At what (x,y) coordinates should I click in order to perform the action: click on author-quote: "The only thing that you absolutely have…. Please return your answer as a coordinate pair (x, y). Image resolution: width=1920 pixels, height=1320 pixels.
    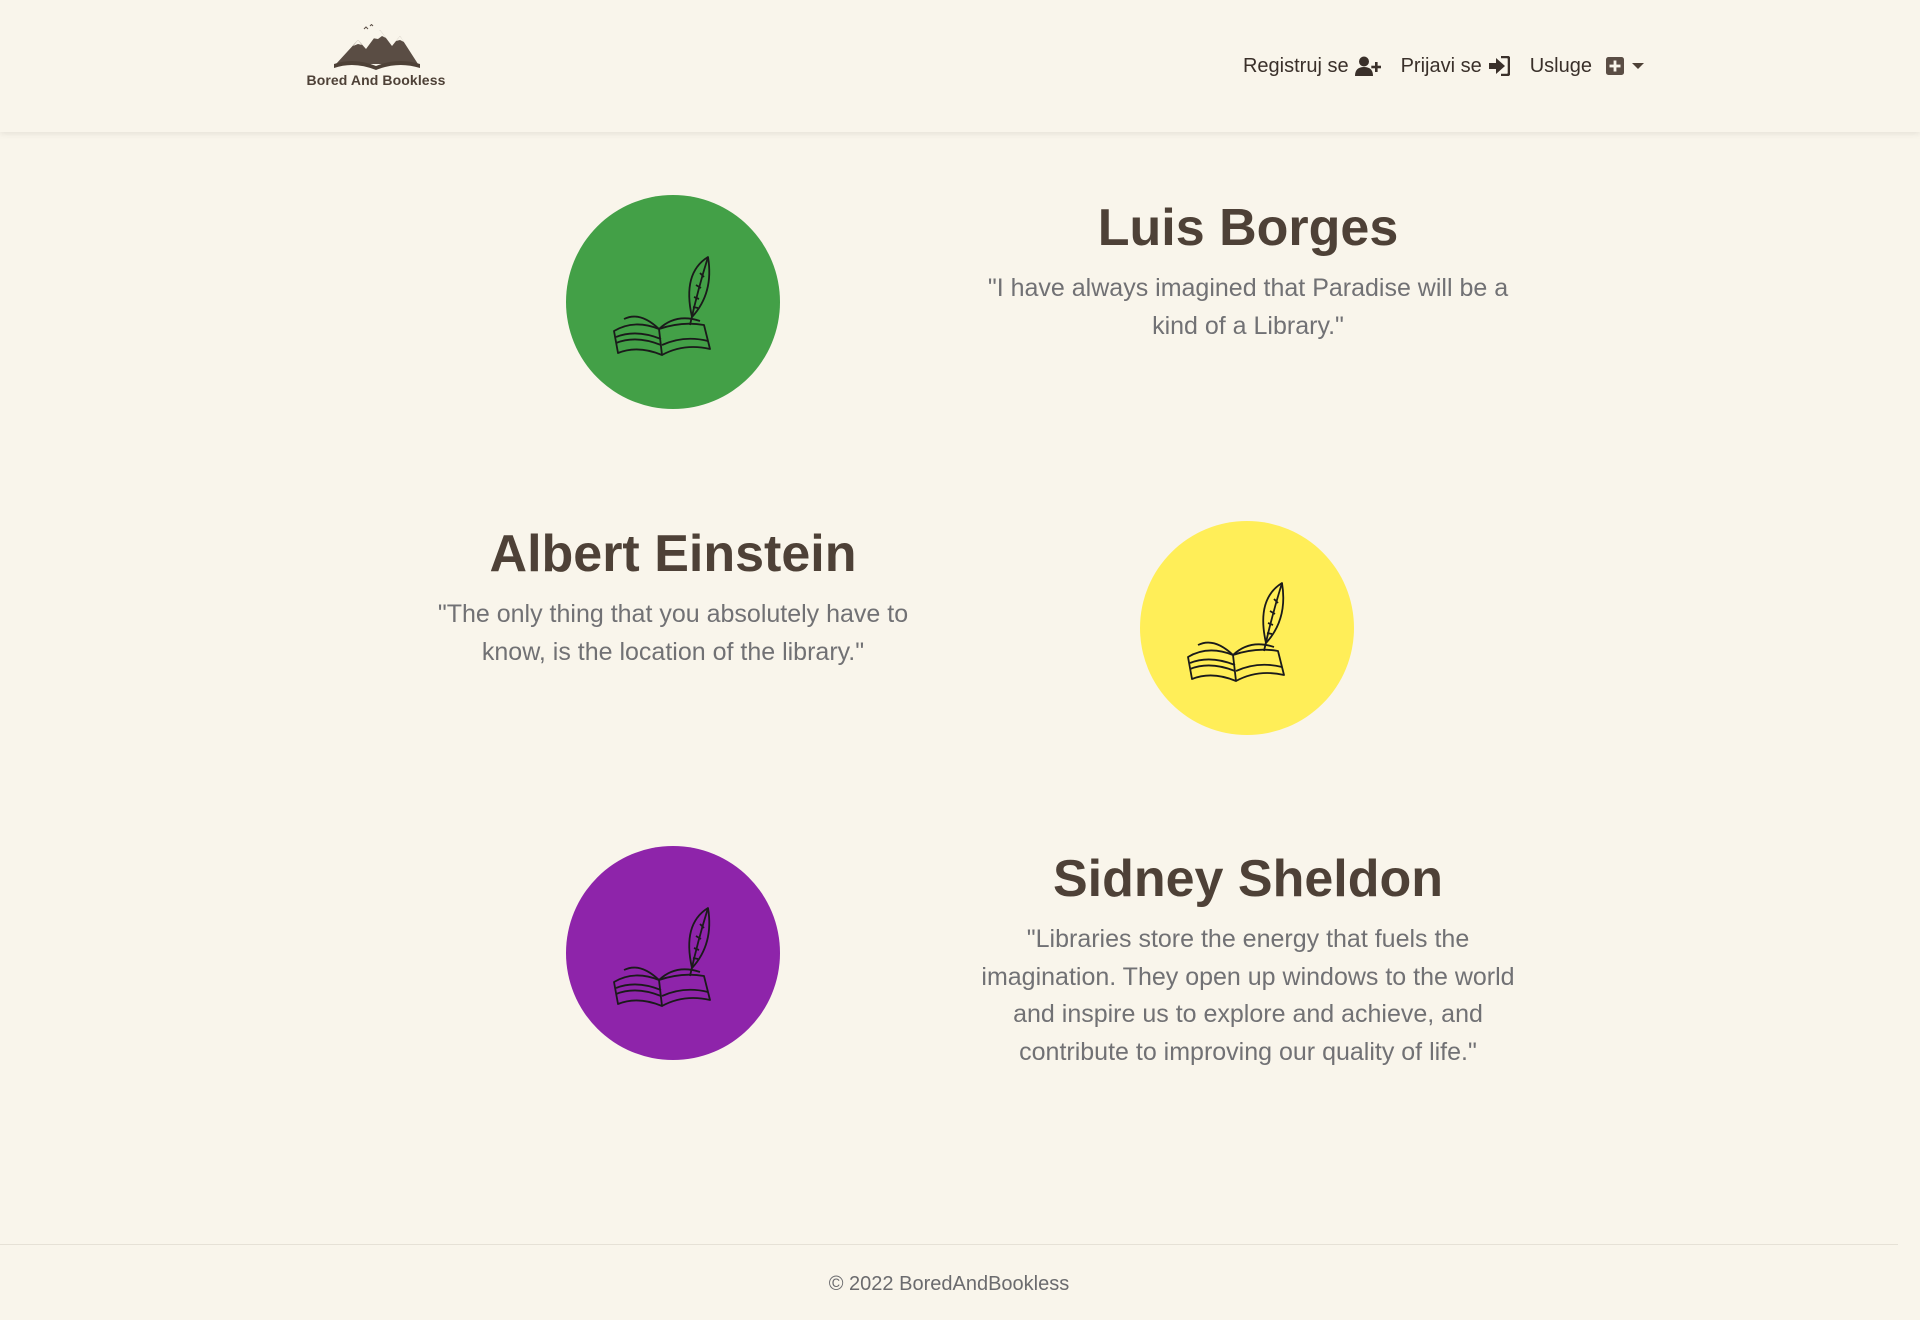
    Looking at the image, I should click on (673, 633).